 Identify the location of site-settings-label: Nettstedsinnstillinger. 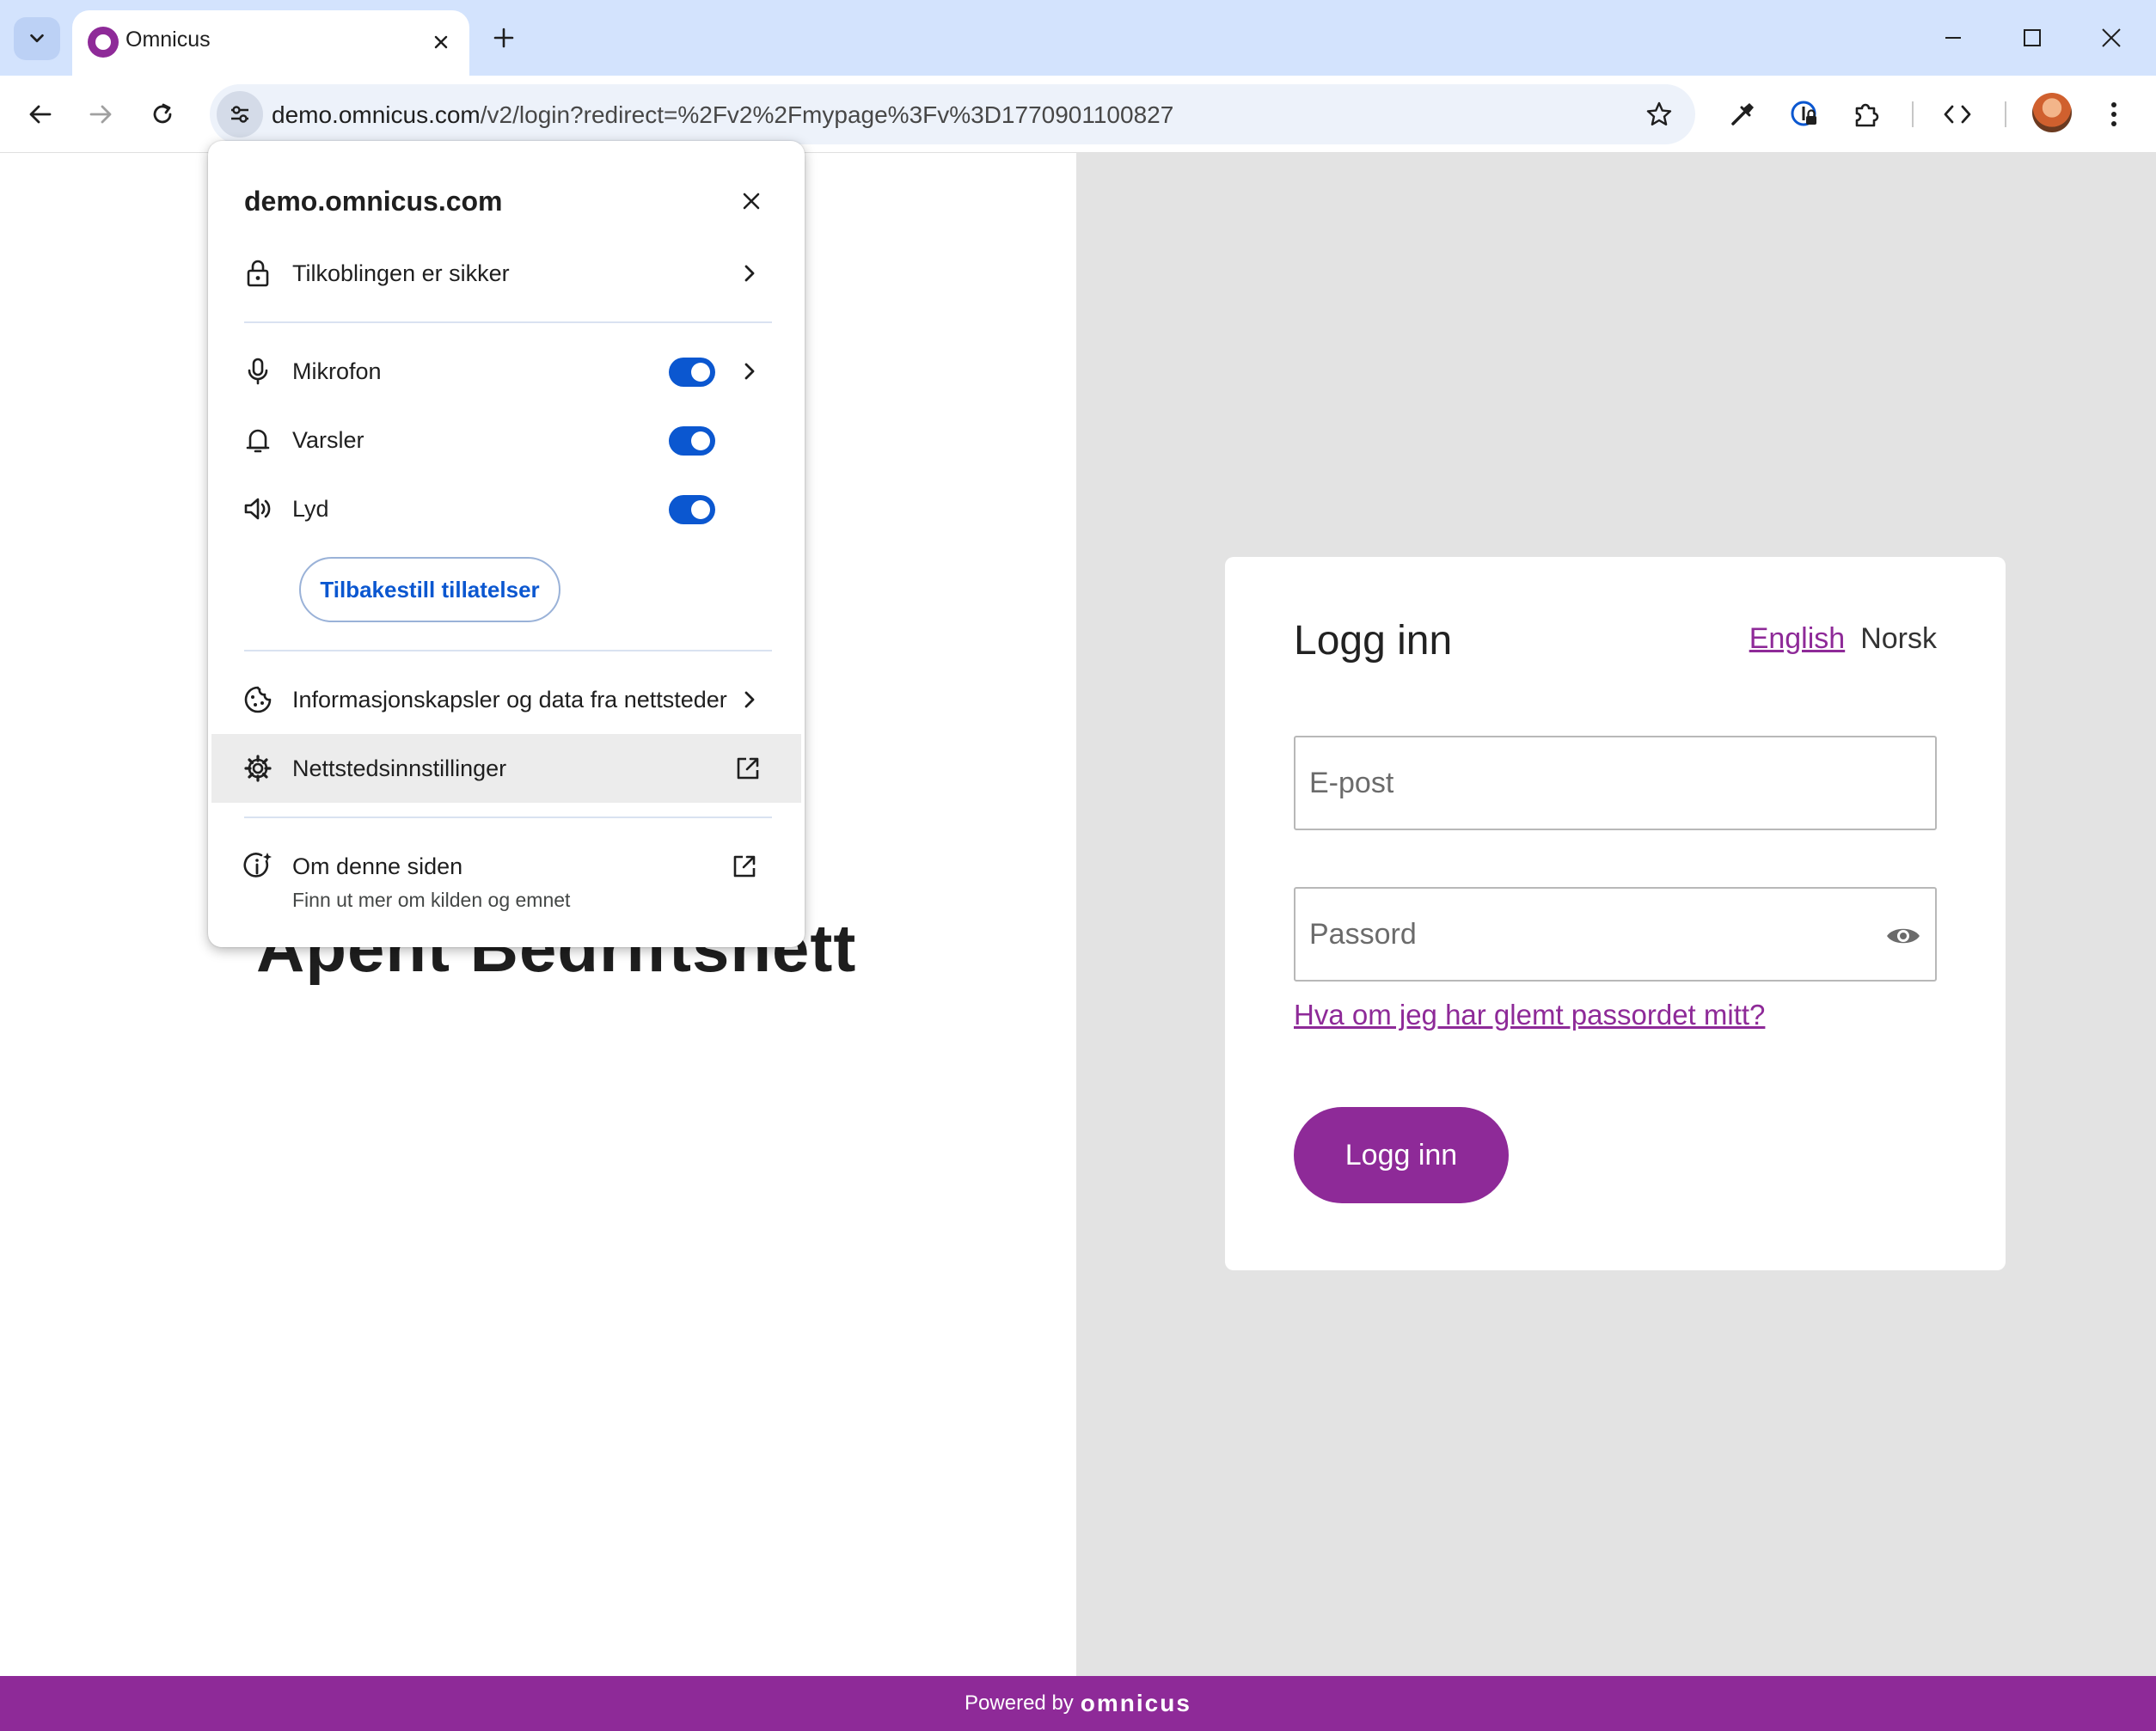
(399, 768).